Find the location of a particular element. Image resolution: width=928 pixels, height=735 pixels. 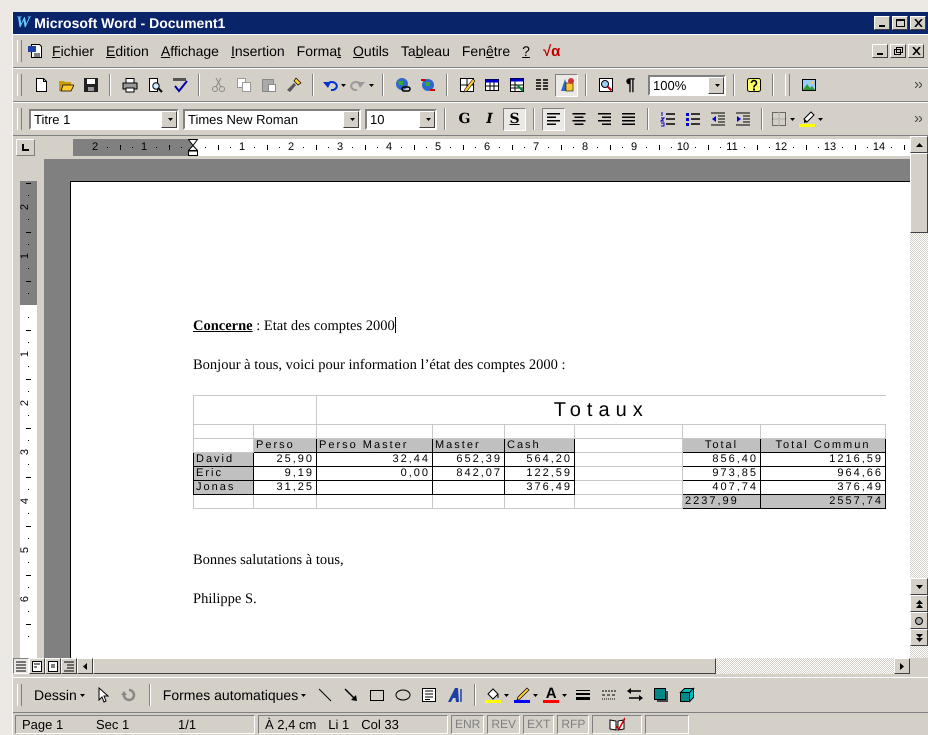

underline-button: S is located at coordinates (514, 119).